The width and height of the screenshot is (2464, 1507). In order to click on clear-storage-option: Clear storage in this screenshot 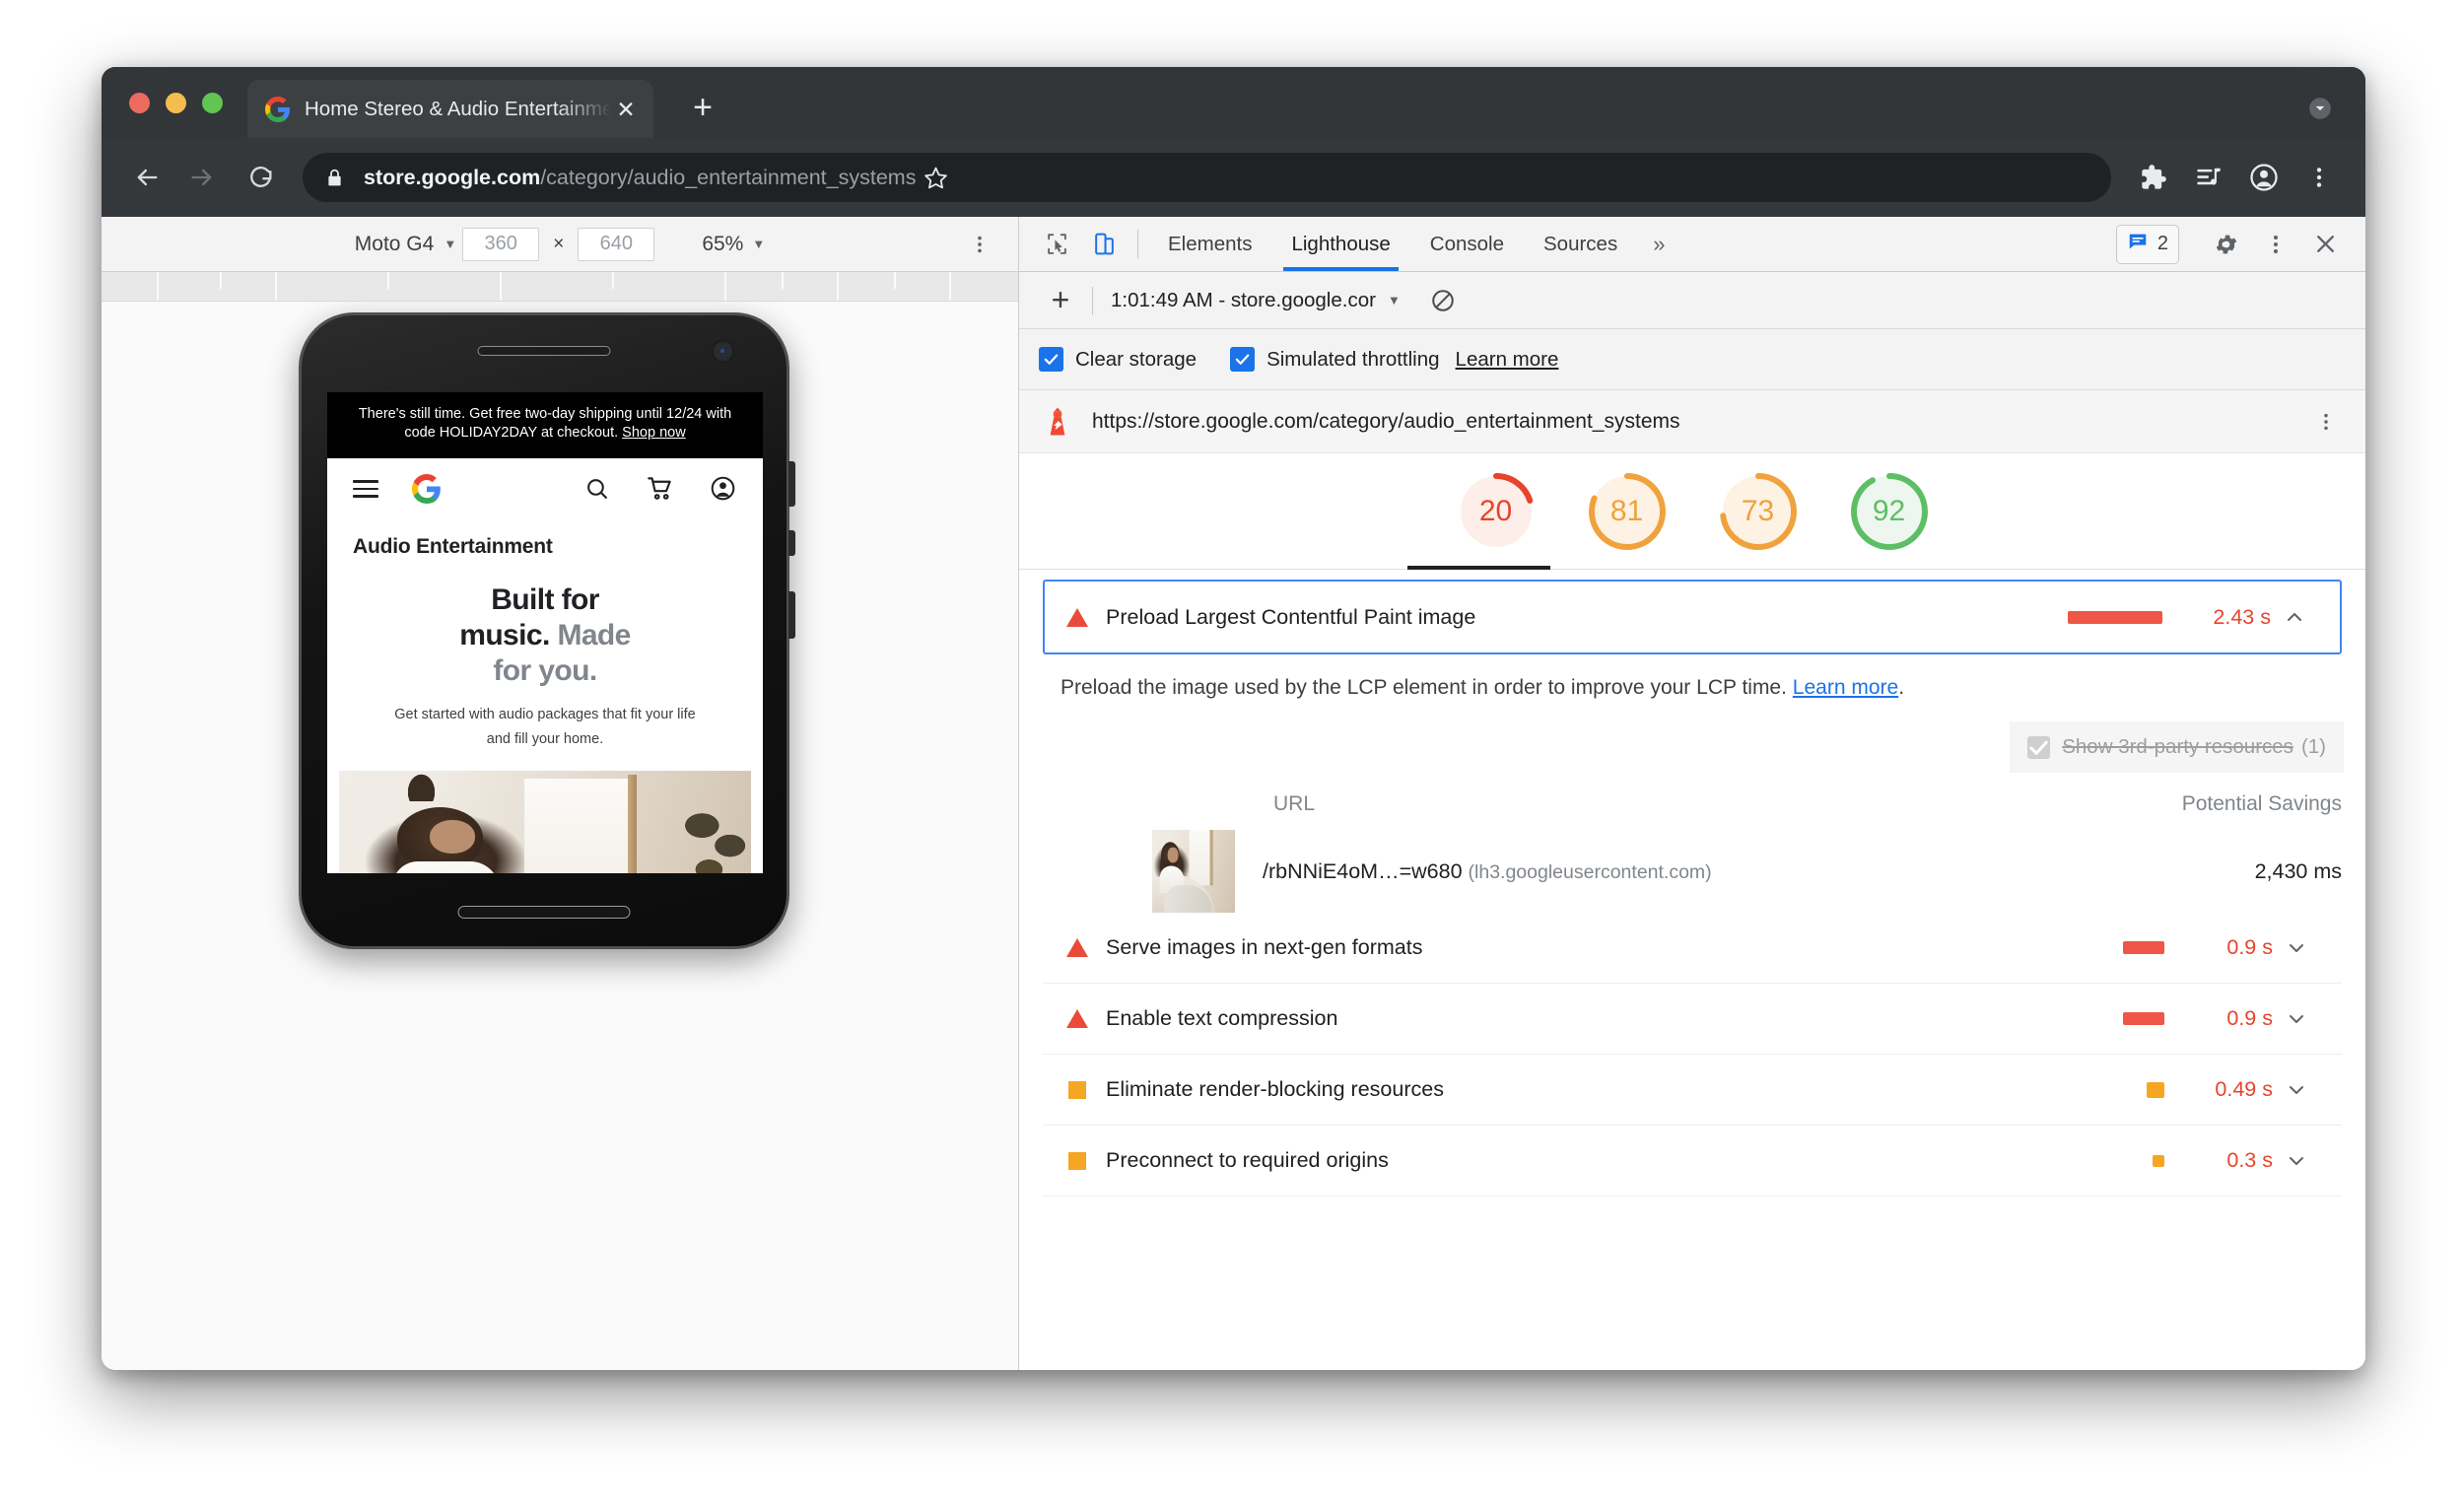, I will do `click(1118, 359)`.